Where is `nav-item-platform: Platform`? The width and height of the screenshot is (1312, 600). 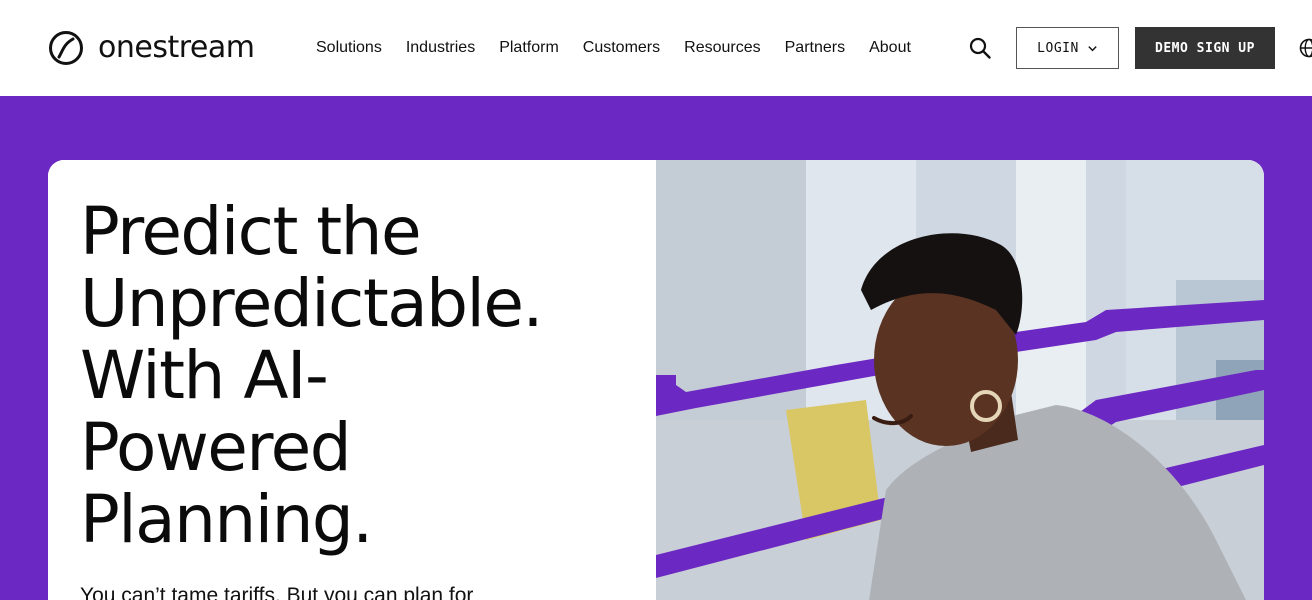
nav-item-platform: Platform is located at coordinates (529, 48).